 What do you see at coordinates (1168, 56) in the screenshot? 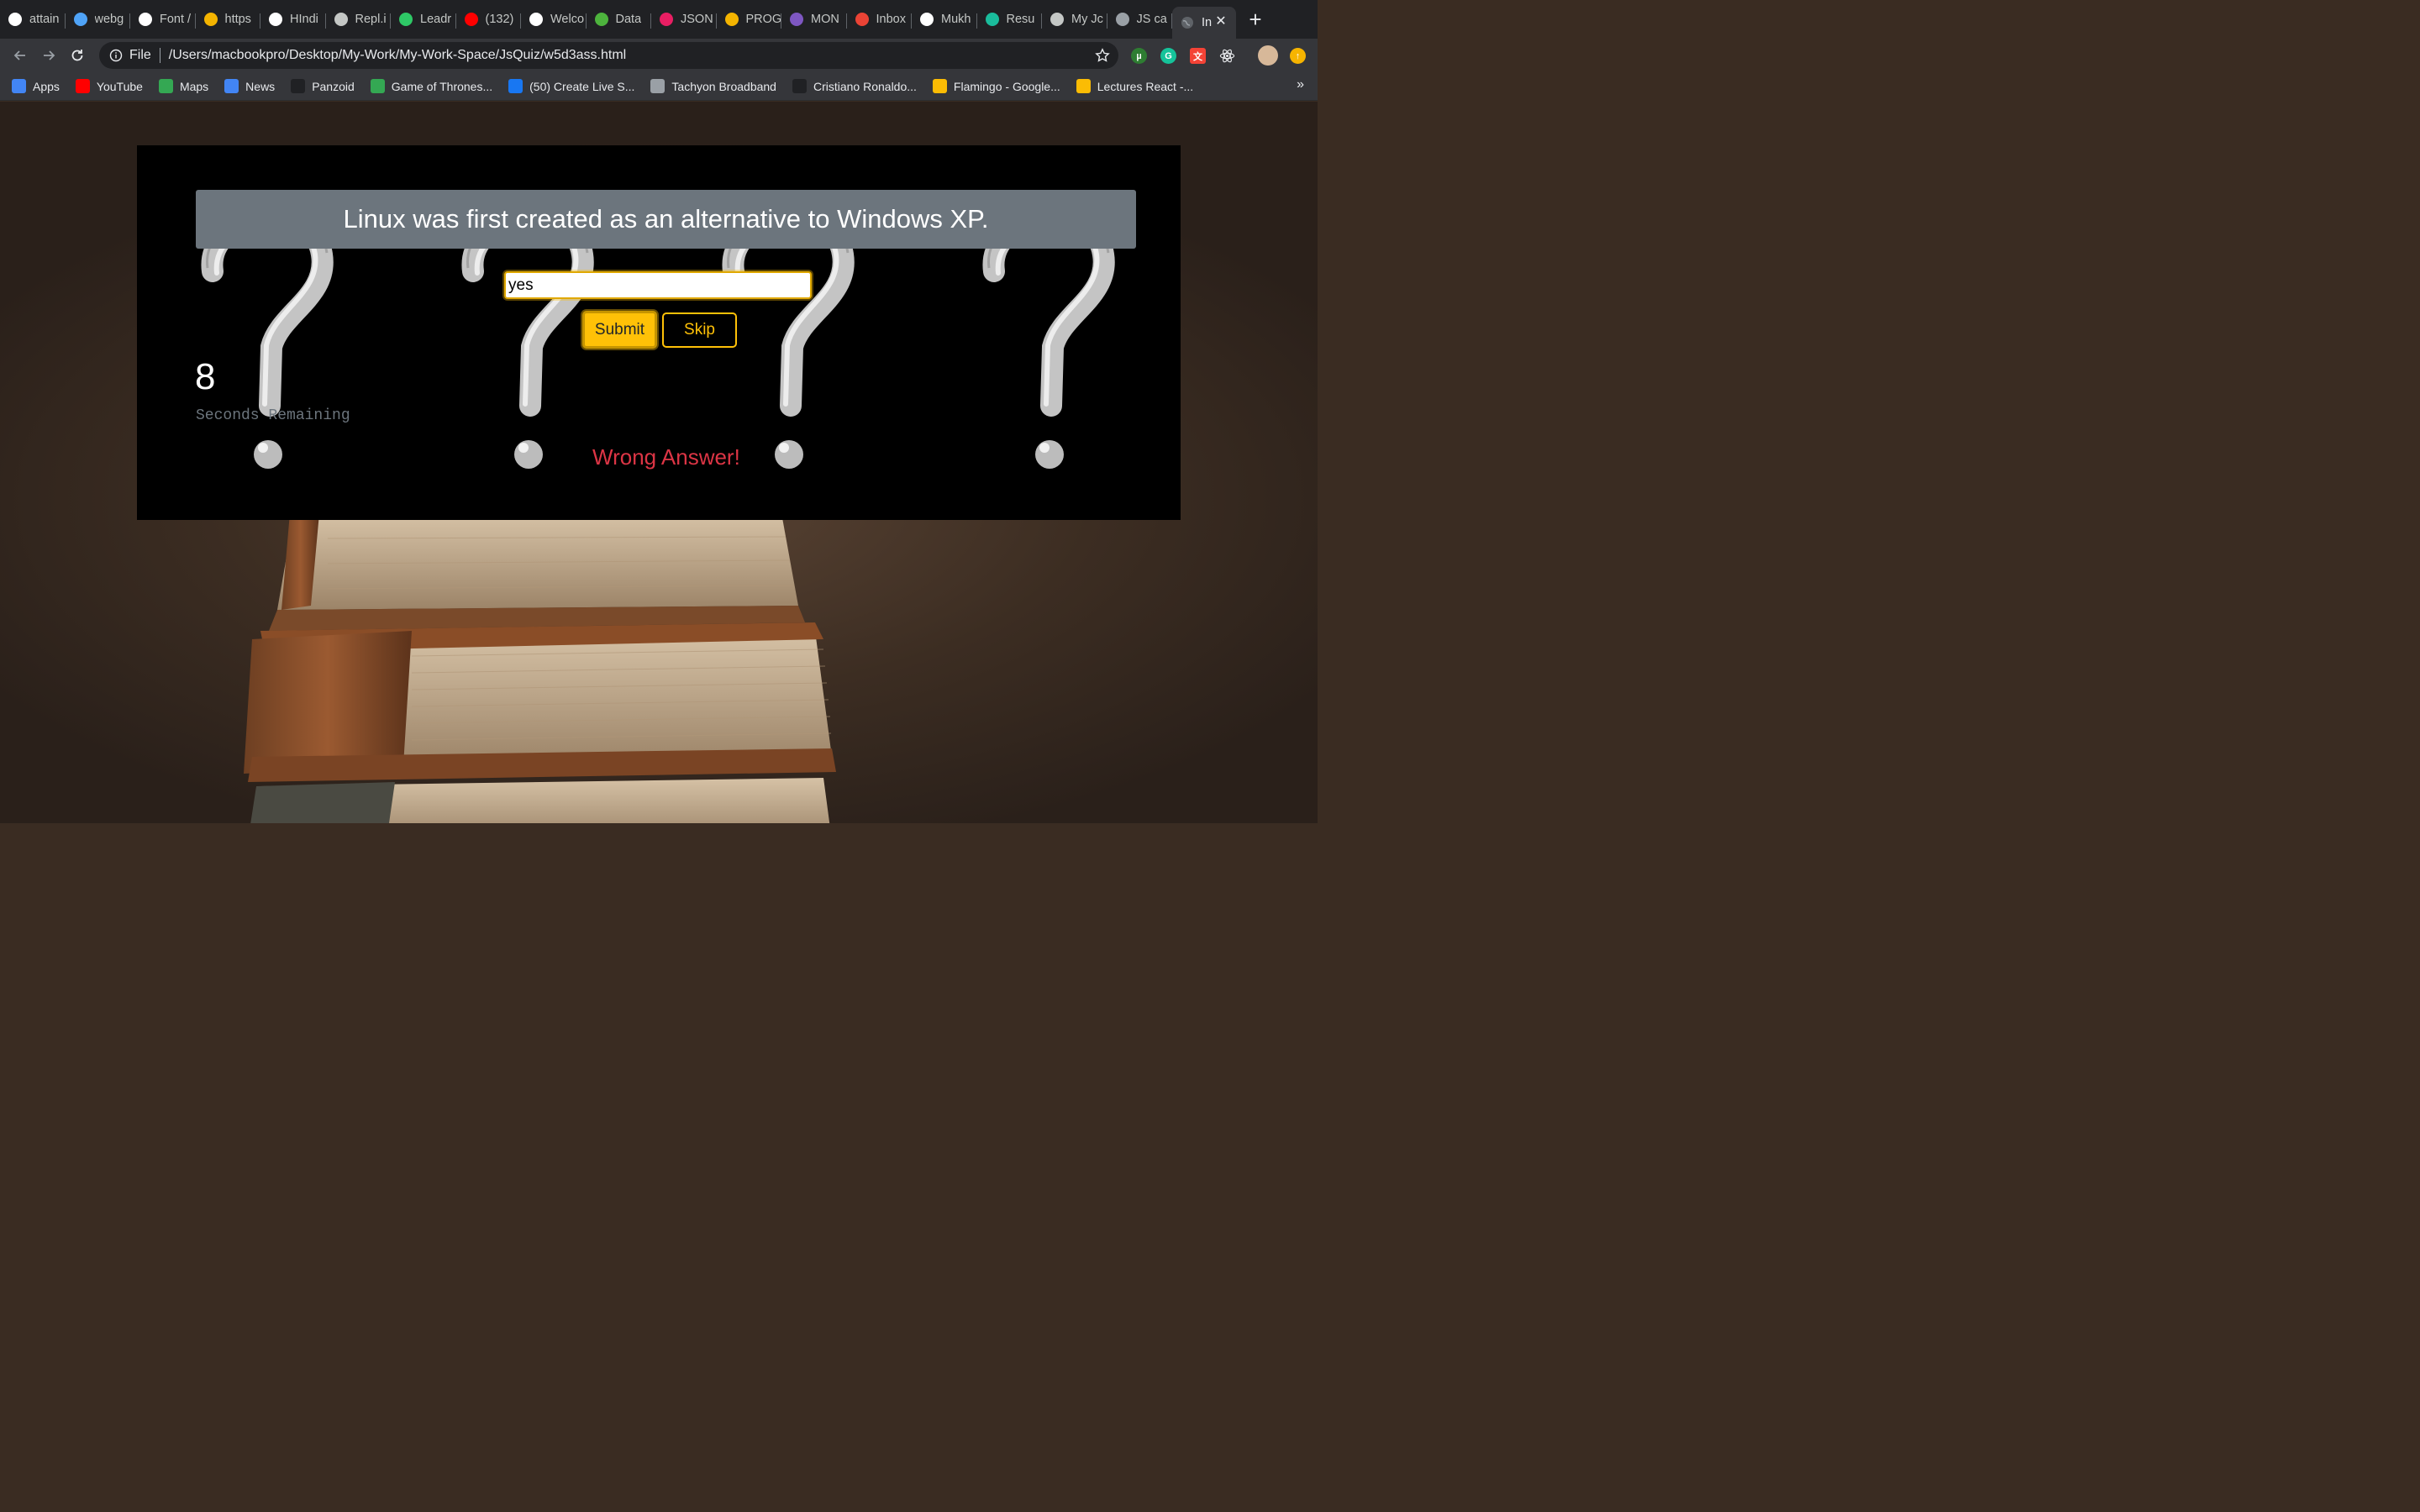
I see `grammarly-extension-icon: G` at bounding box center [1168, 56].